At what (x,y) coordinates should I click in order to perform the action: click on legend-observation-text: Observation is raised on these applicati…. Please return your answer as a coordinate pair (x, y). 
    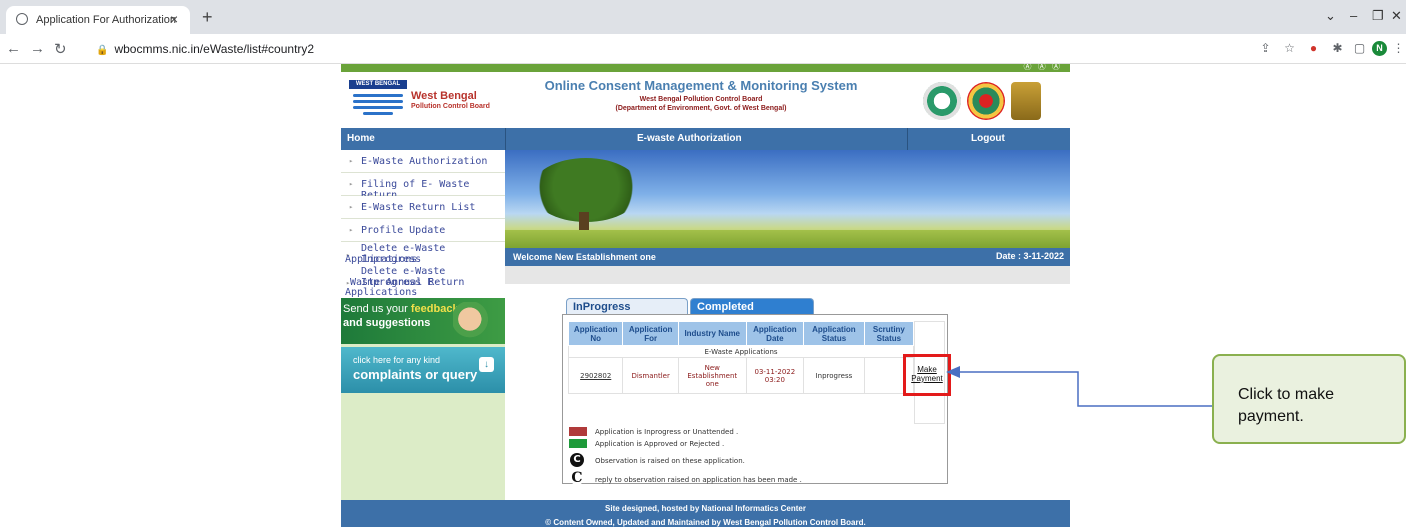
    Looking at the image, I should click on (670, 461).